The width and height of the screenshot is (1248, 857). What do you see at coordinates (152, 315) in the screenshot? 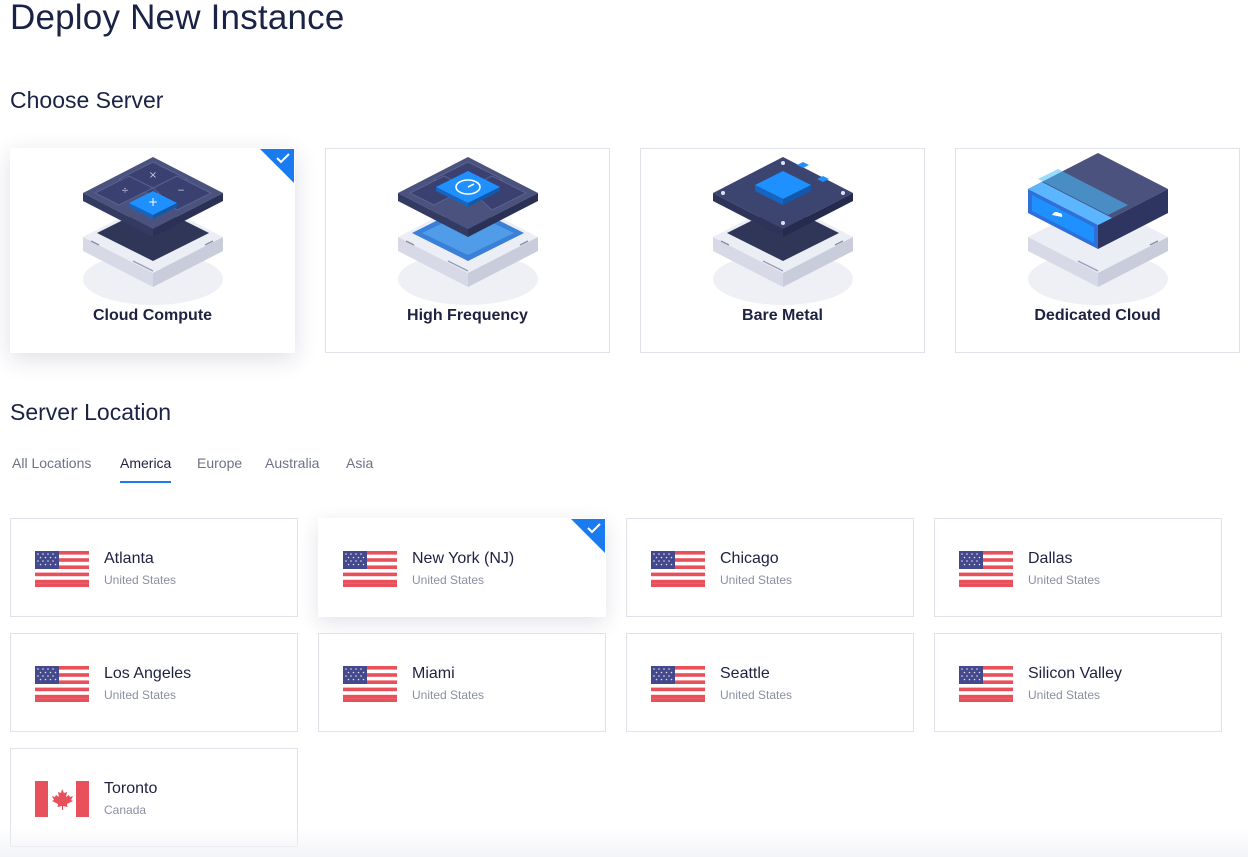
I see `server-option-label: Cloud Compute` at bounding box center [152, 315].